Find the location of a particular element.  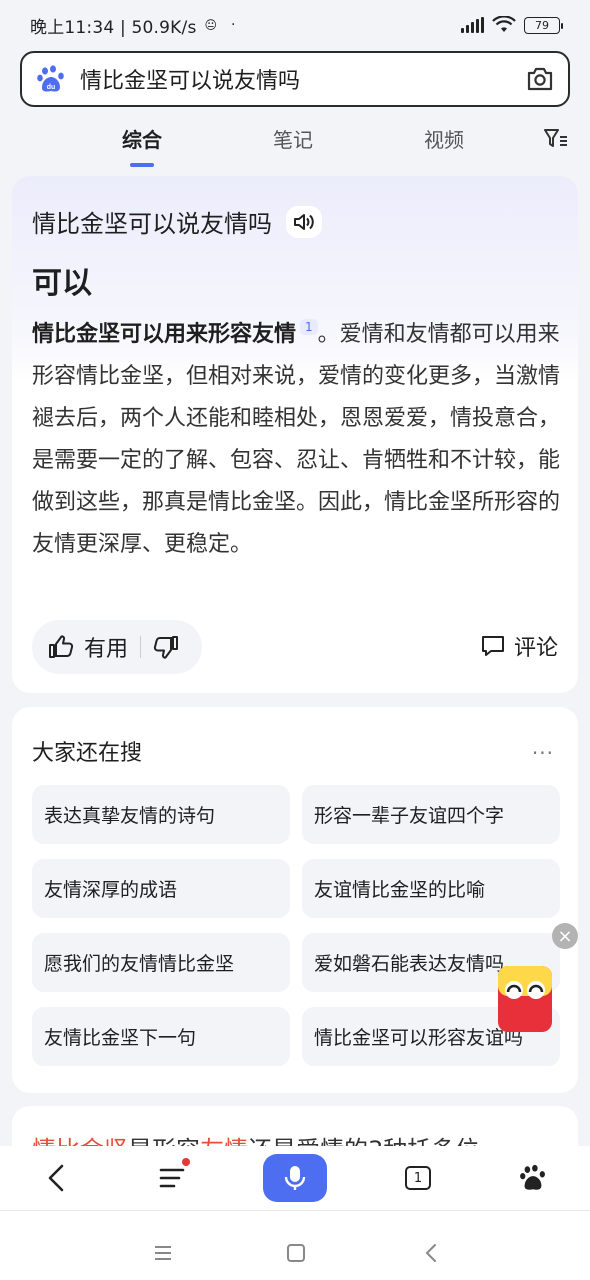

mascot-icon is located at coordinates (525, 998).